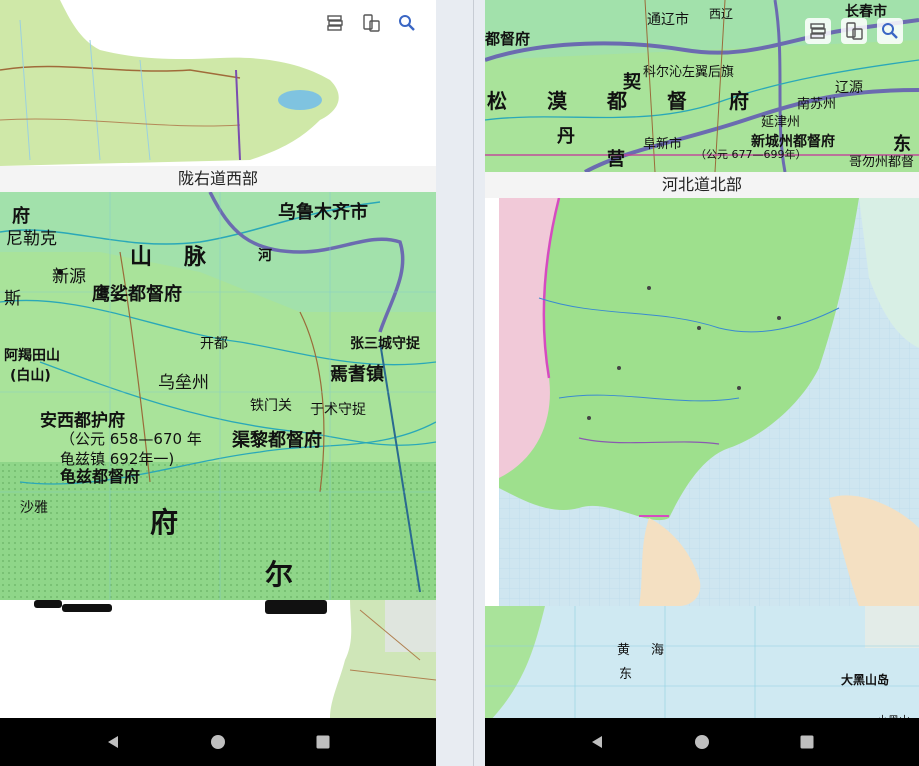 The height and width of the screenshot is (766, 919). Describe the element at coordinates (218, 659) in the screenshot. I see `bottom-map-fragment` at that location.